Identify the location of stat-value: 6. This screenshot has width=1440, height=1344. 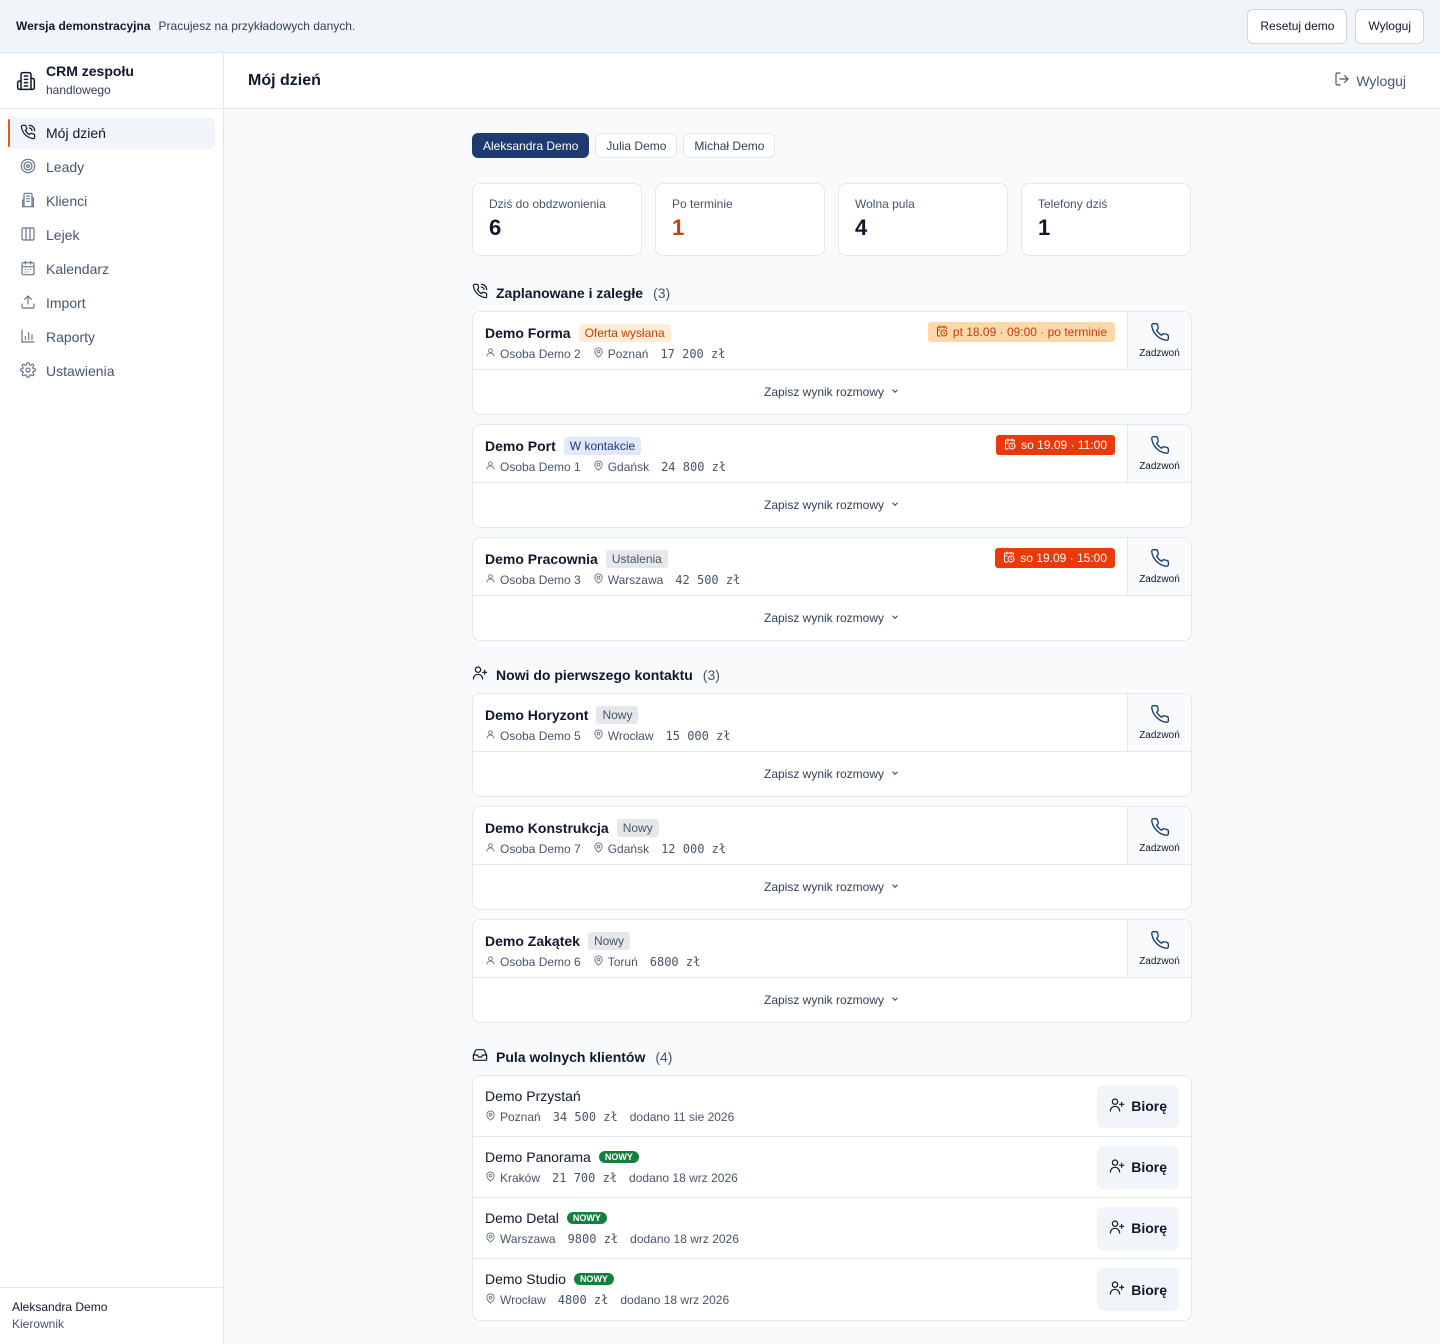
(495, 227).